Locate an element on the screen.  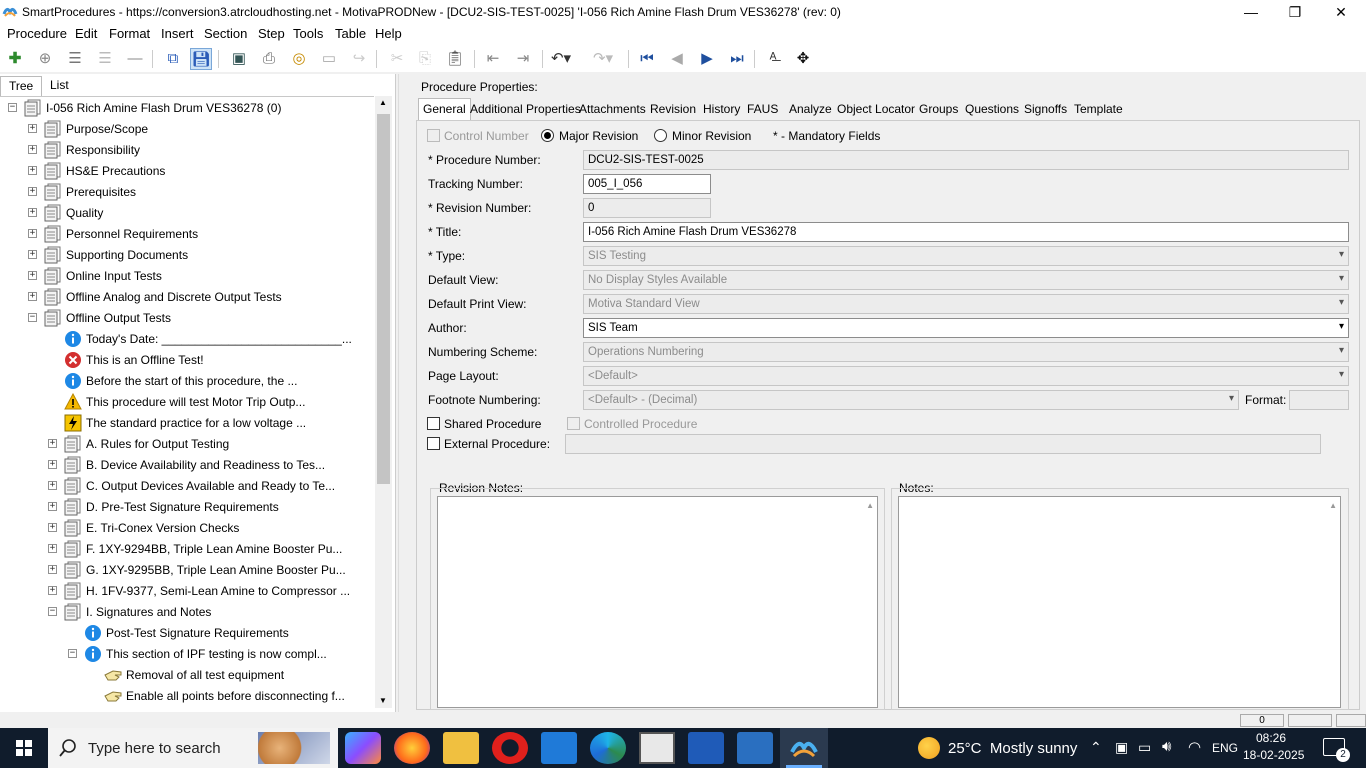
wifi-icon: ◠ is located at coordinates (1194, 747).